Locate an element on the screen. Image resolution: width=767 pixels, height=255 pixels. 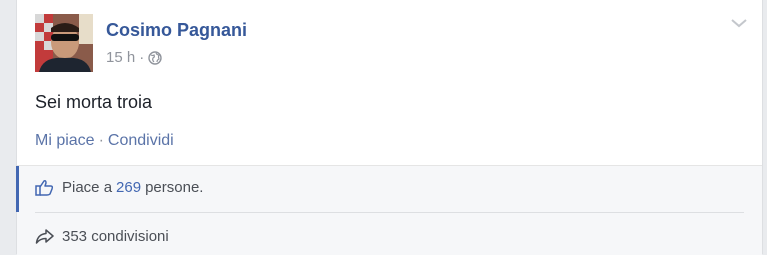
likes-prefix: Piace a is located at coordinates (87, 187).